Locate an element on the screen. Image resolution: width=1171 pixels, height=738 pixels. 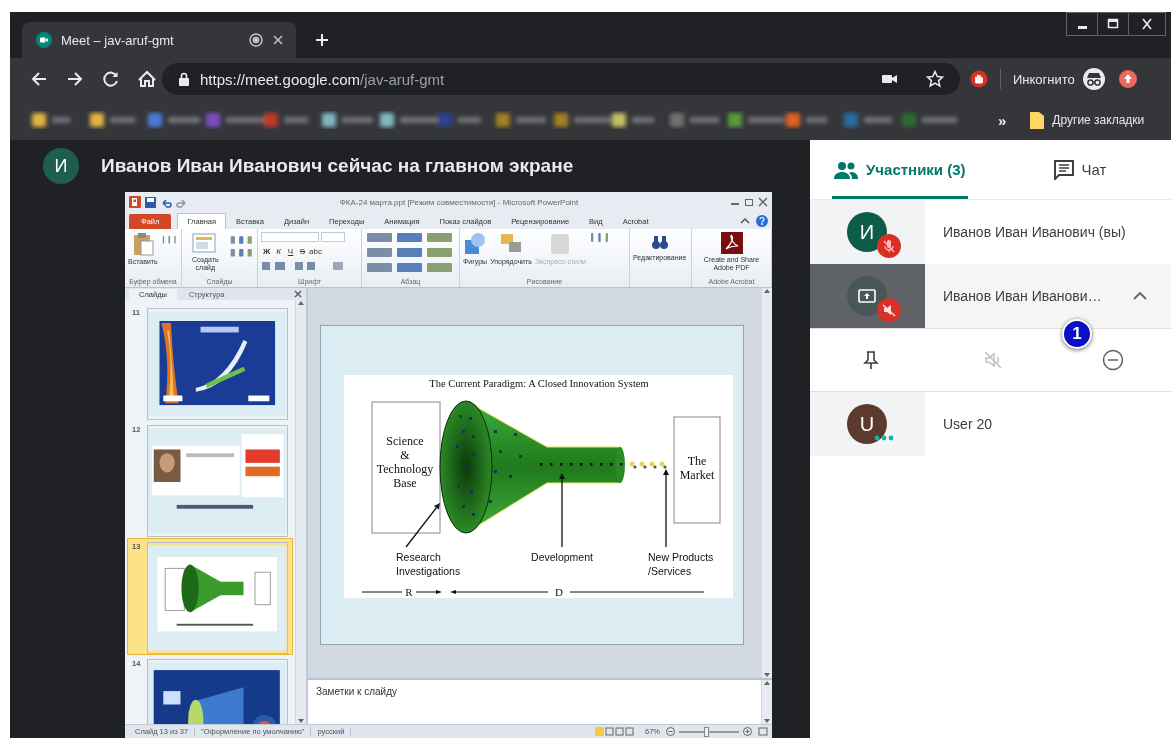
undo-icon is located at coordinates (166, 202).